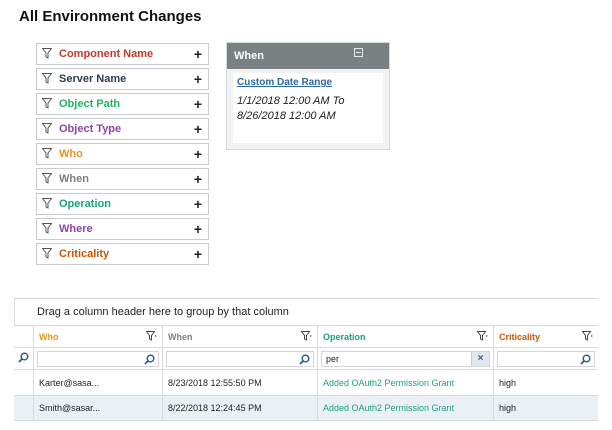  Describe the element at coordinates (480, 358) in the screenshot. I see `clear-search-button: ×` at that location.